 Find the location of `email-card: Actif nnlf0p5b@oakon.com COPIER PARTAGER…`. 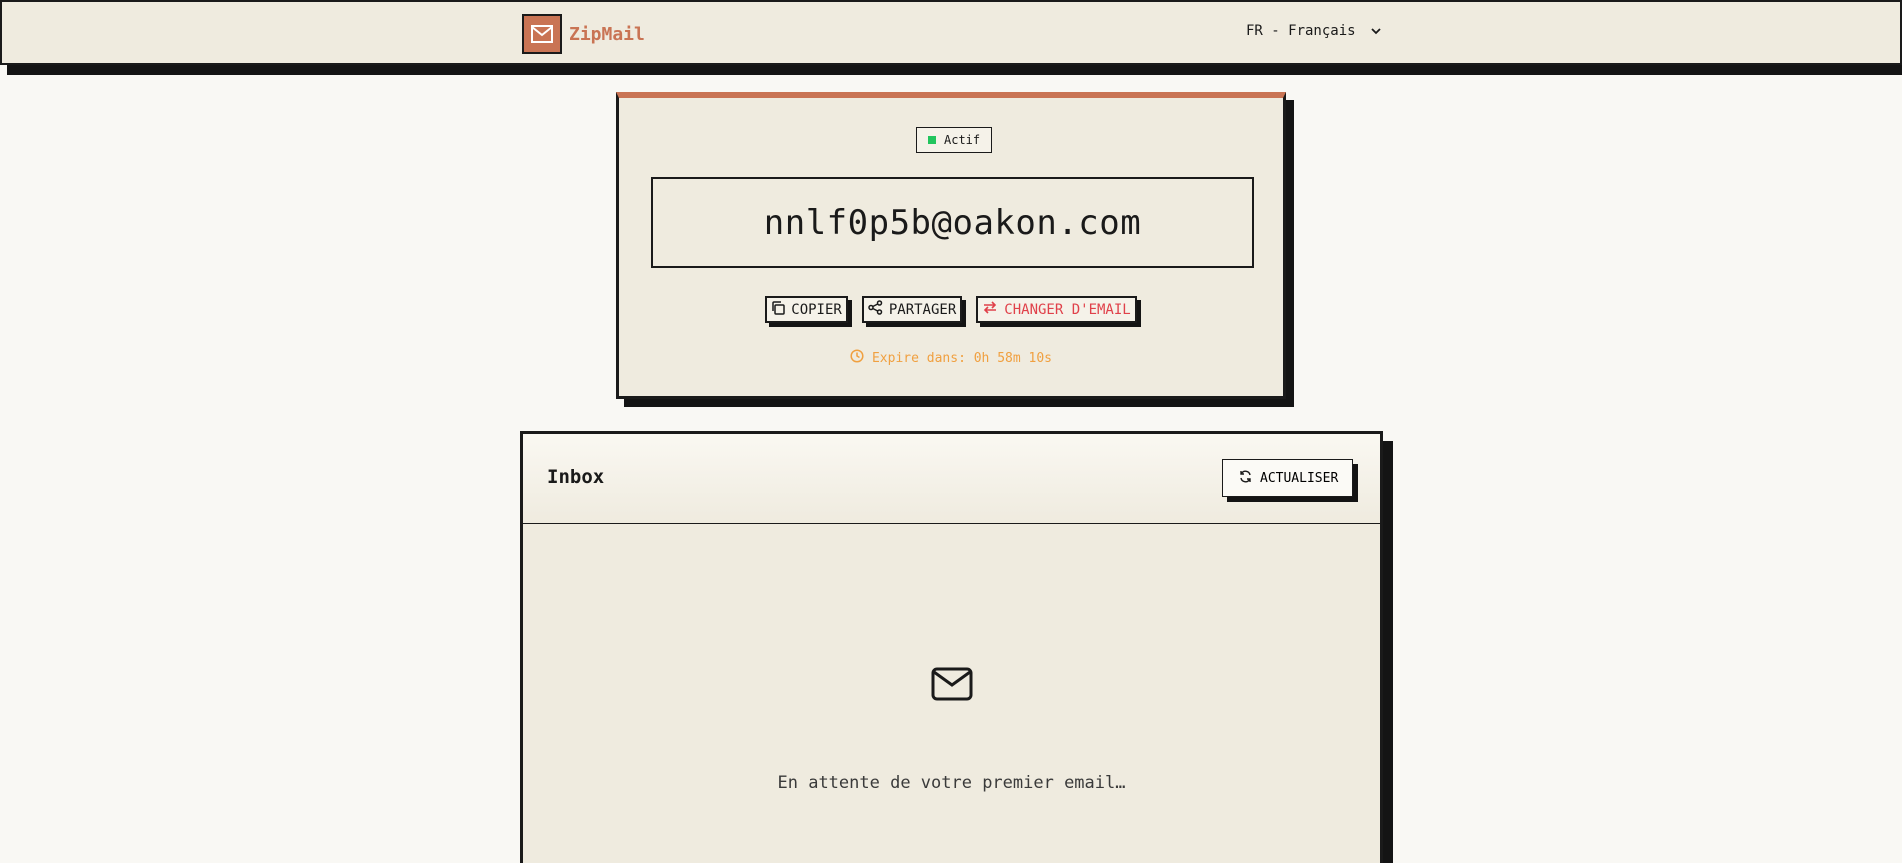

email-card: Actif nnlf0p5b@oakon.com COPIER PARTAGER… is located at coordinates (951, 245).